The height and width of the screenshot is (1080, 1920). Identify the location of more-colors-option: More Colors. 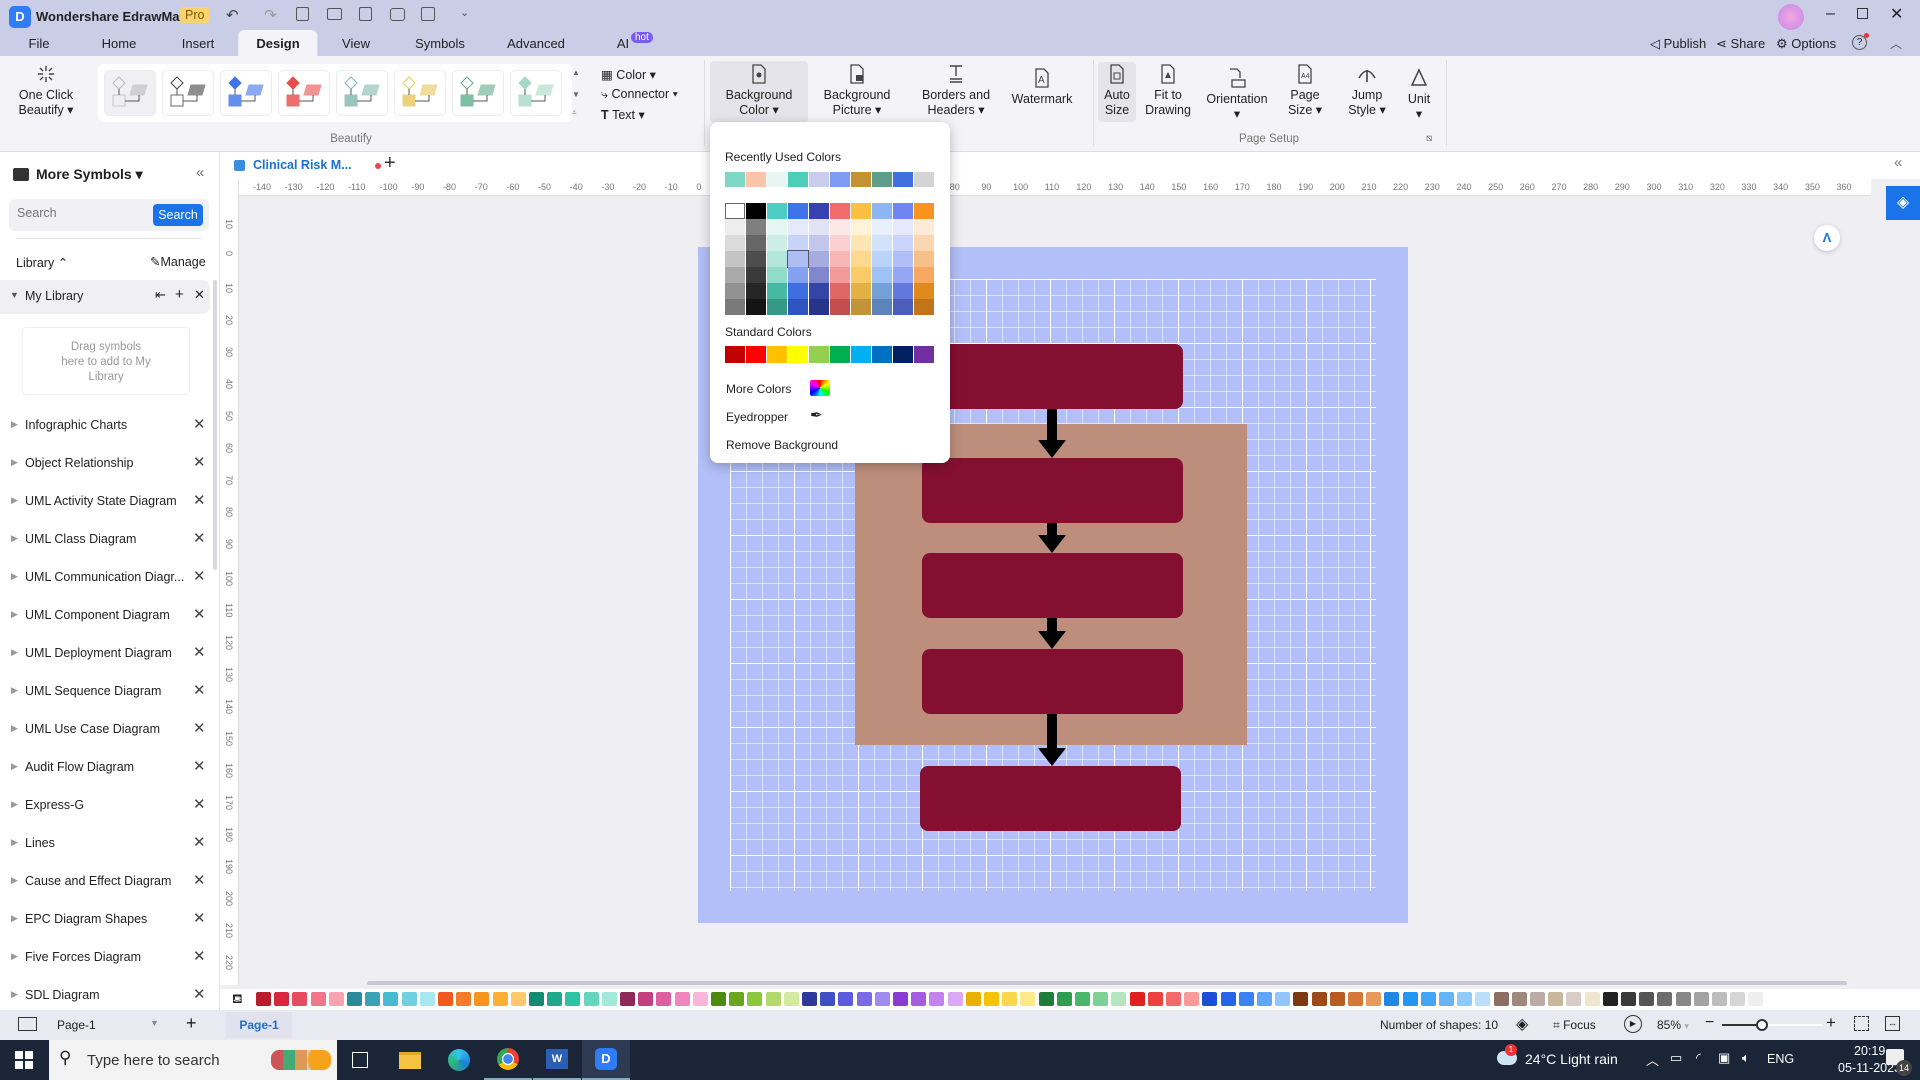
(830, 389).